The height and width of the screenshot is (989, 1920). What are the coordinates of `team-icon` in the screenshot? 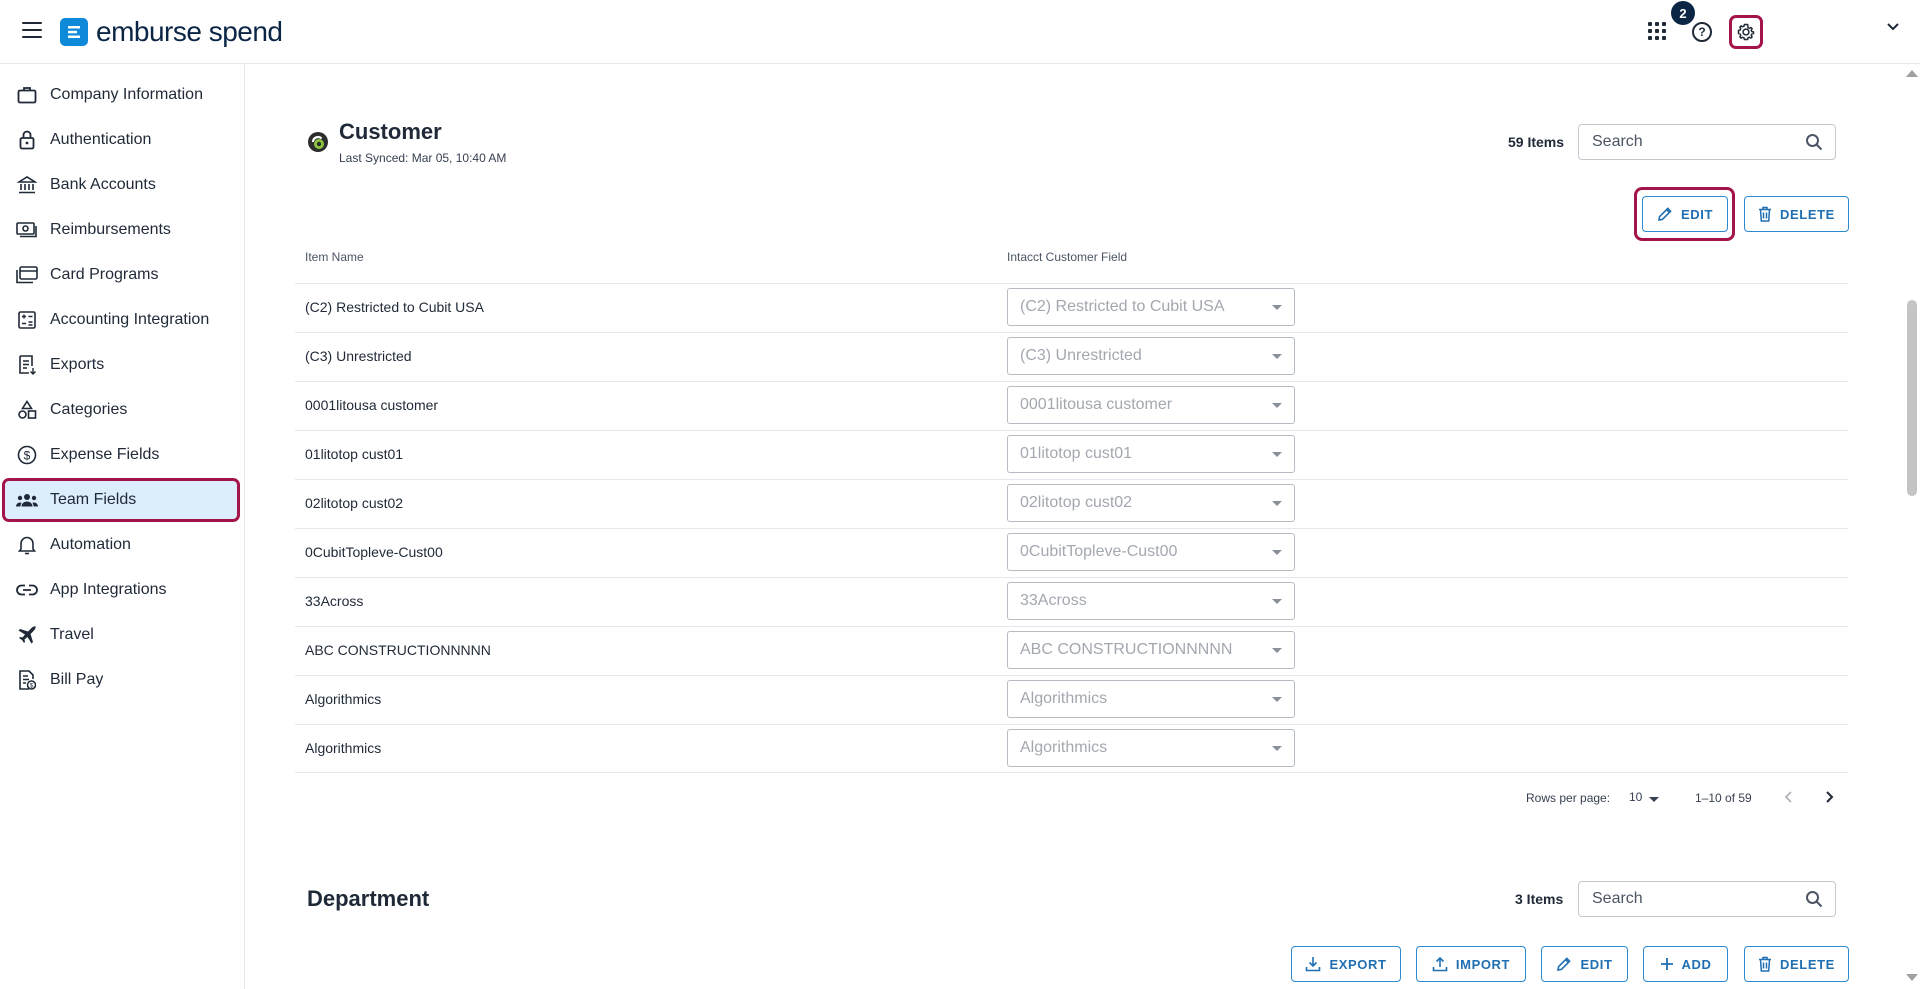 It's located at (27, 500).